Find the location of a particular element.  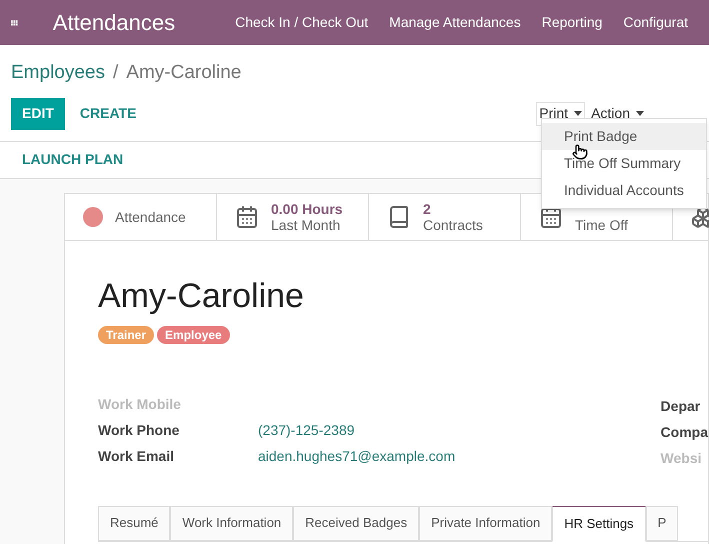

stat-label: Contracts is located at coordinates (453, 224).